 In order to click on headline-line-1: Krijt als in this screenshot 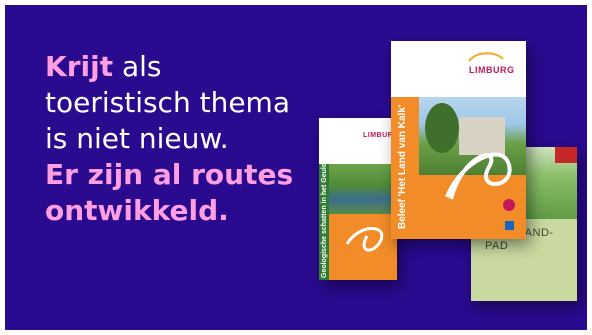, I will do `click(195, 67)`.